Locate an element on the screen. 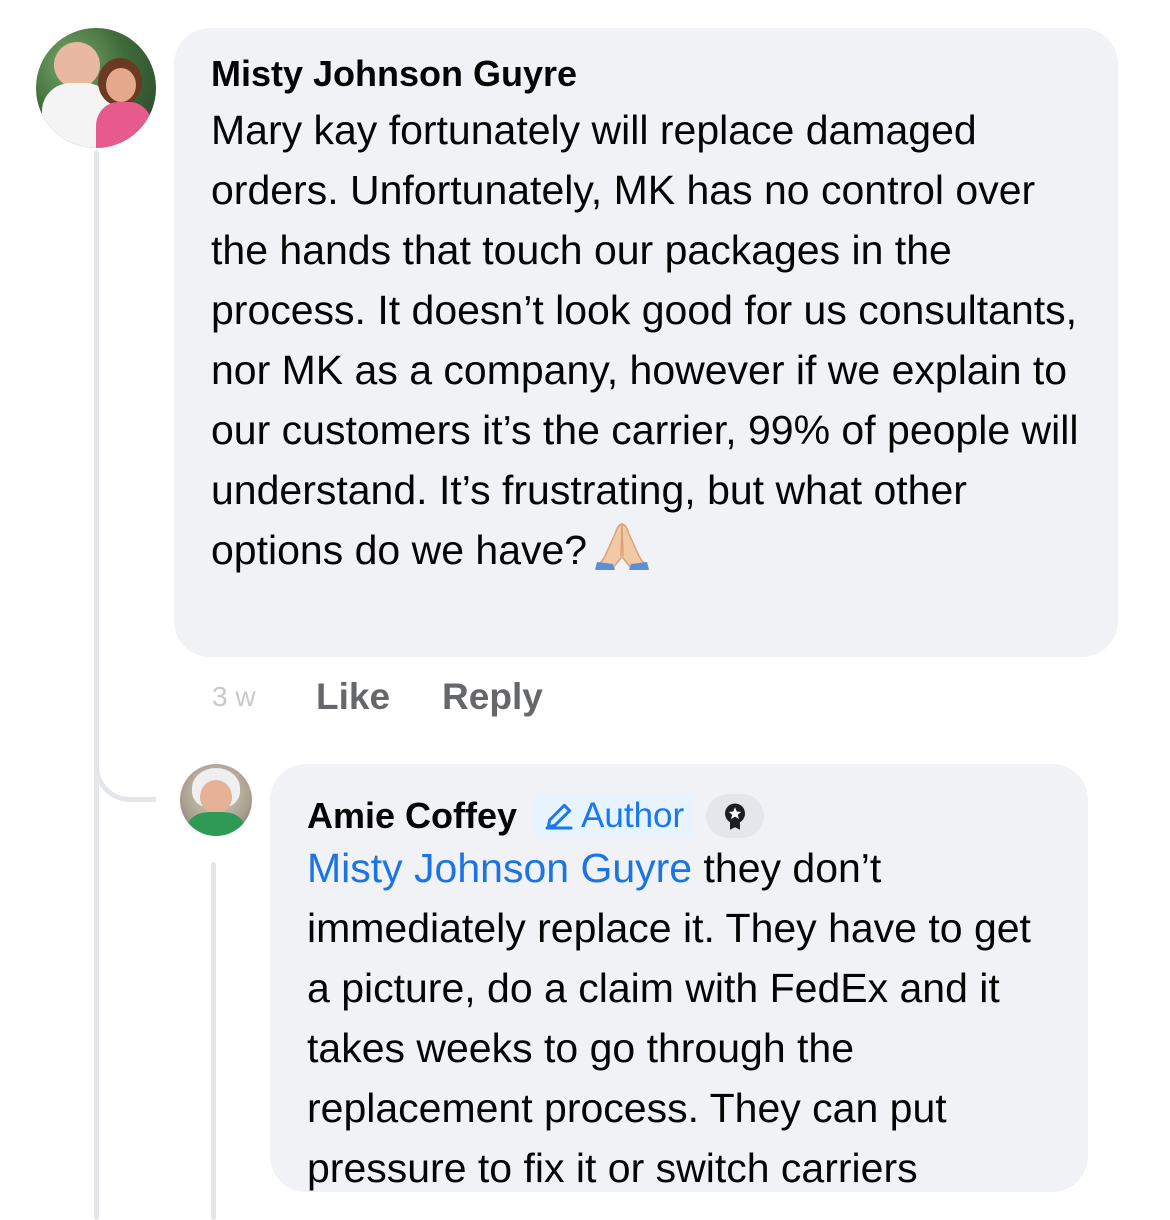 The height and width of the screenshot is (1220, 1170). mention-link: Misty Johnson Guyre is located at coordinates (499, 868).